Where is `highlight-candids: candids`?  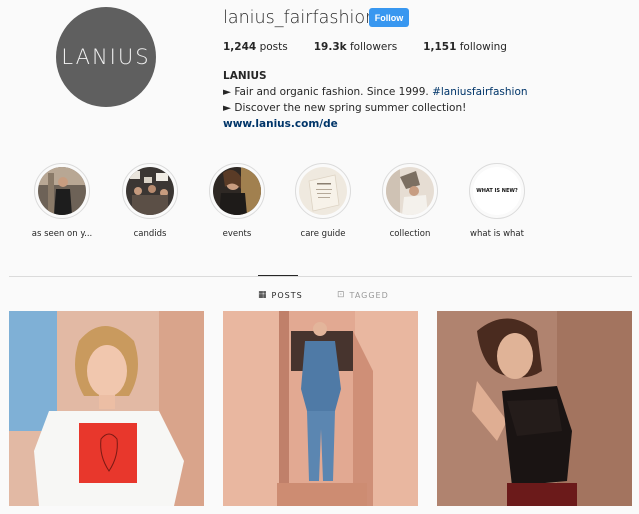 highlight-candids: candids is located at coordinates (150, 201).